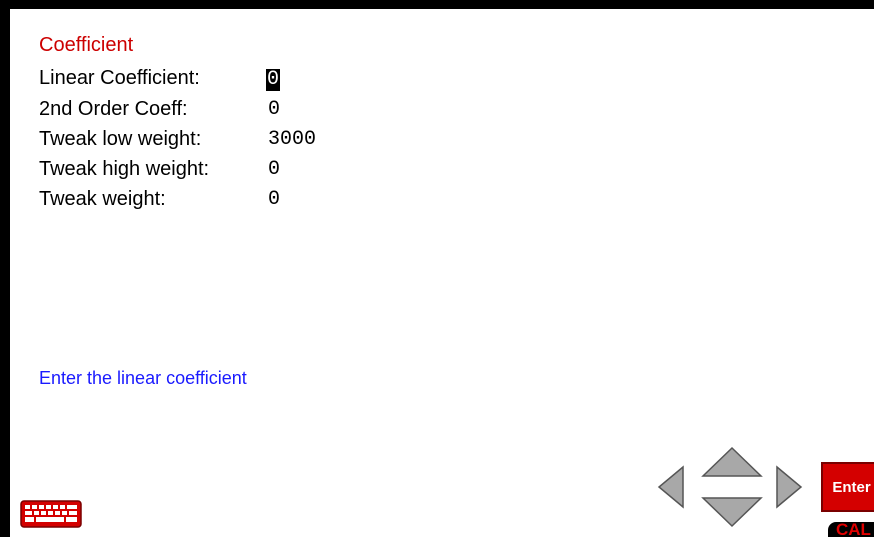 This screenshot has width=874, height=537. What do you see at coordinates (120, 139) in the screenshot?
I see `tweak-low-weight-label: Tweak low weight:` at bounding box center [120, 139].